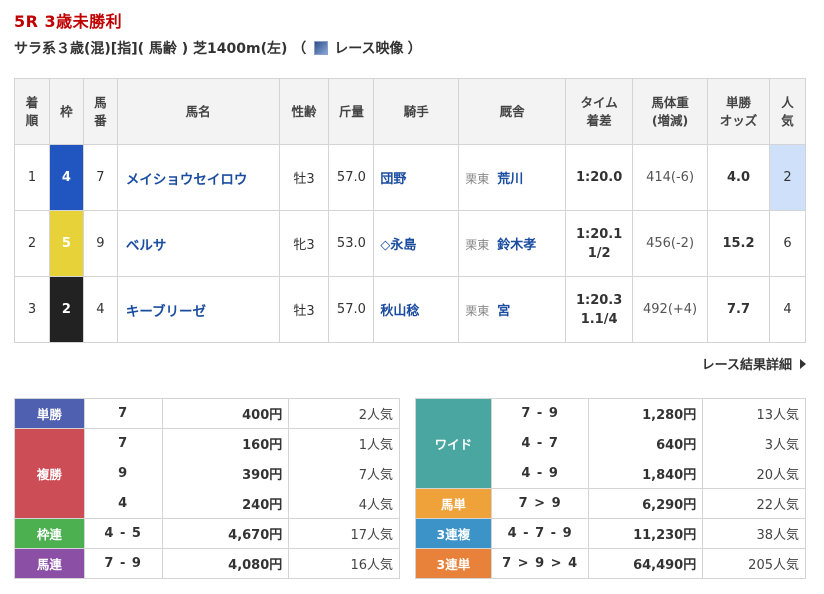 The width and height of the screenshot is (824, 594). I want to click on trainer-link: 荒川, so click(510, 179).